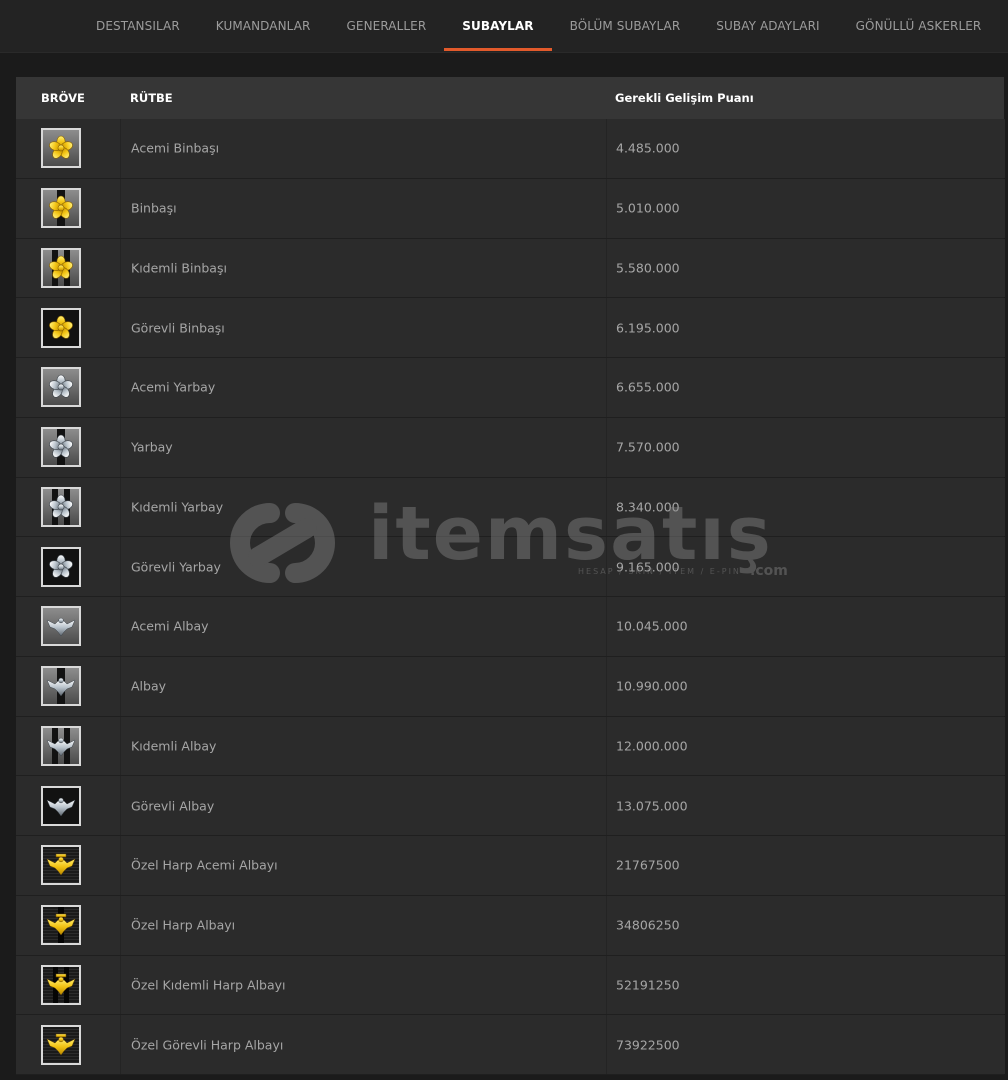  What do you see at coordinates (648, 268) in the screenshot?
I see `required-points: 5.580.000` at bounding box center [648, 268].